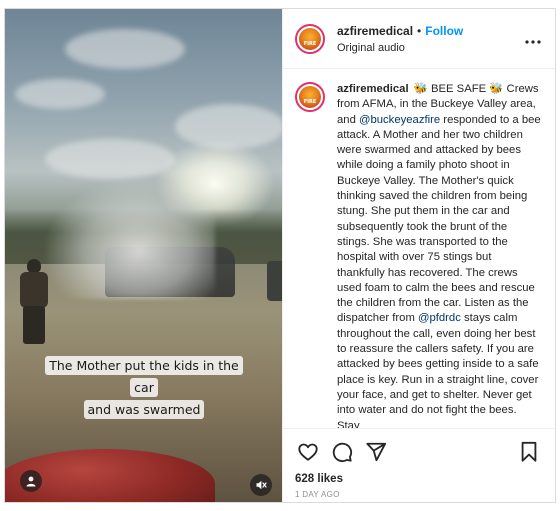 The height and width of the screenshot is (511, 560). Describe the element at coordinates (533, 41) in the screenshot. I see `more-horizontal-icon` at that location.